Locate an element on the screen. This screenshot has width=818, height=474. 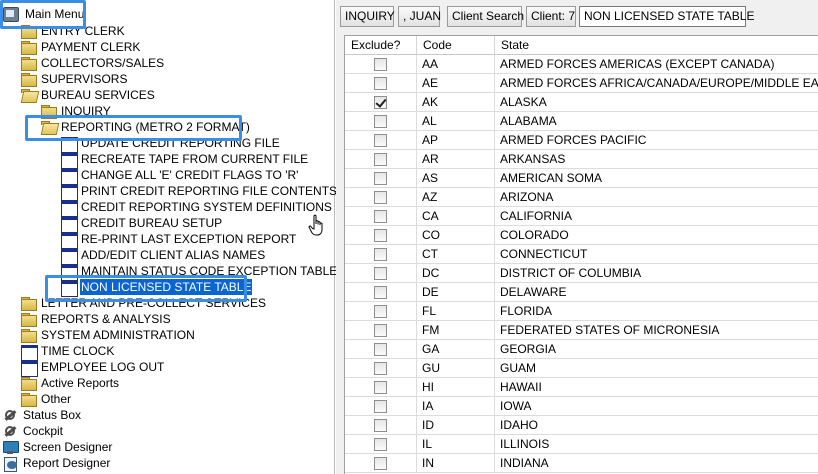
tree-item-label: SYSTEM ADMINISTRATION is located at coordinates (118, 335).